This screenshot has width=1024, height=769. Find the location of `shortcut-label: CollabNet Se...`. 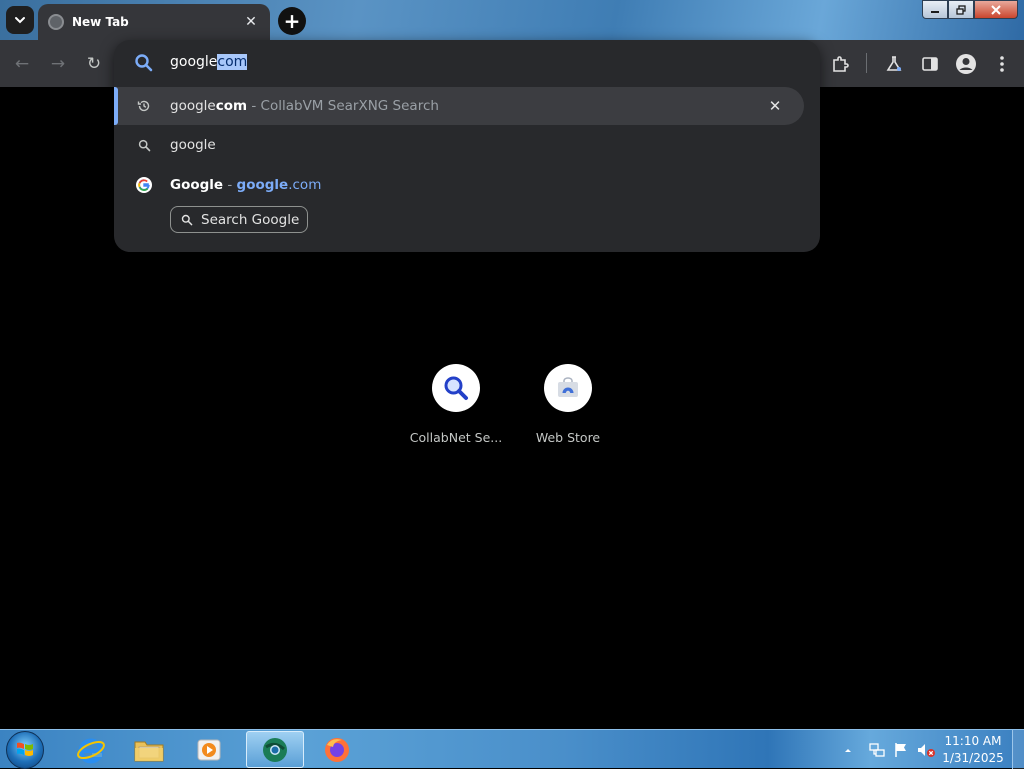

shortcut-label: CollabNet Se... is located at coordinates (456, 437).